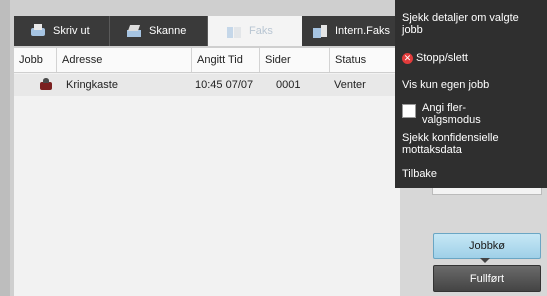 The image size is (547, 296). What do you see at coordinates (472, 144) in the screenshot?
I see `menu-item-confidential-data: Sjekk konfidensielle mottaksdata` at bounding box center [472, 144].